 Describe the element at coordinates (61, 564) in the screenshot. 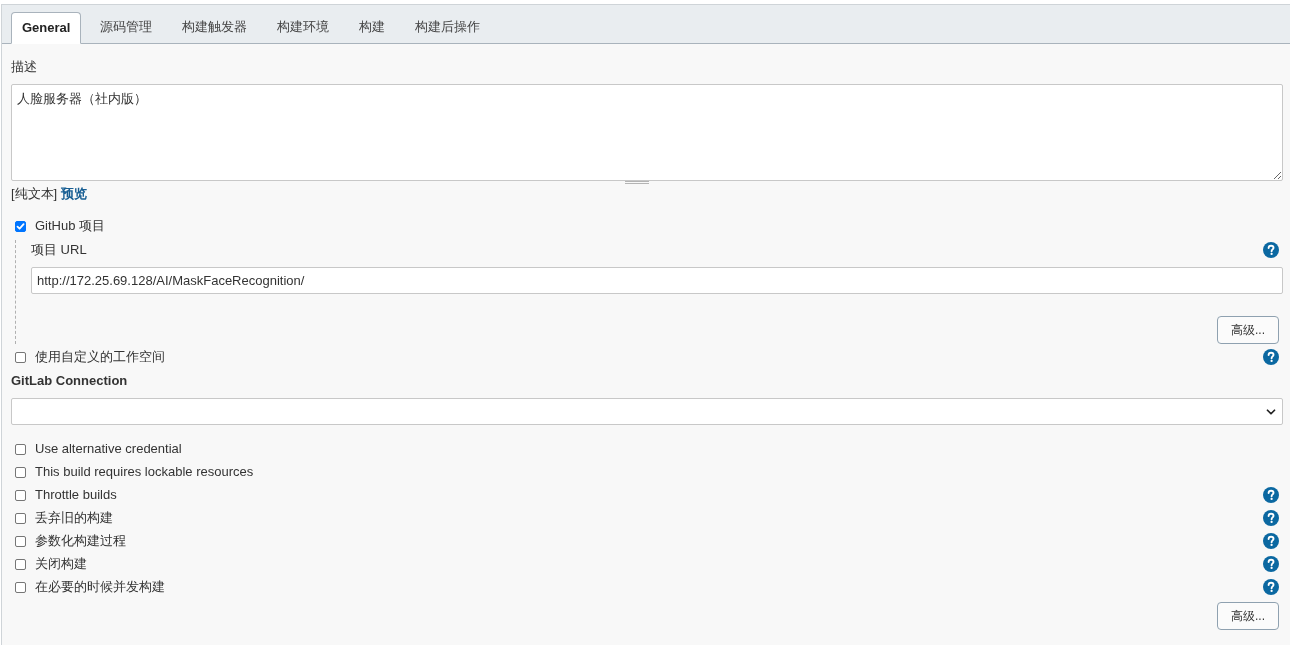

I see `checkbox-label: 关闭构建` at that location.